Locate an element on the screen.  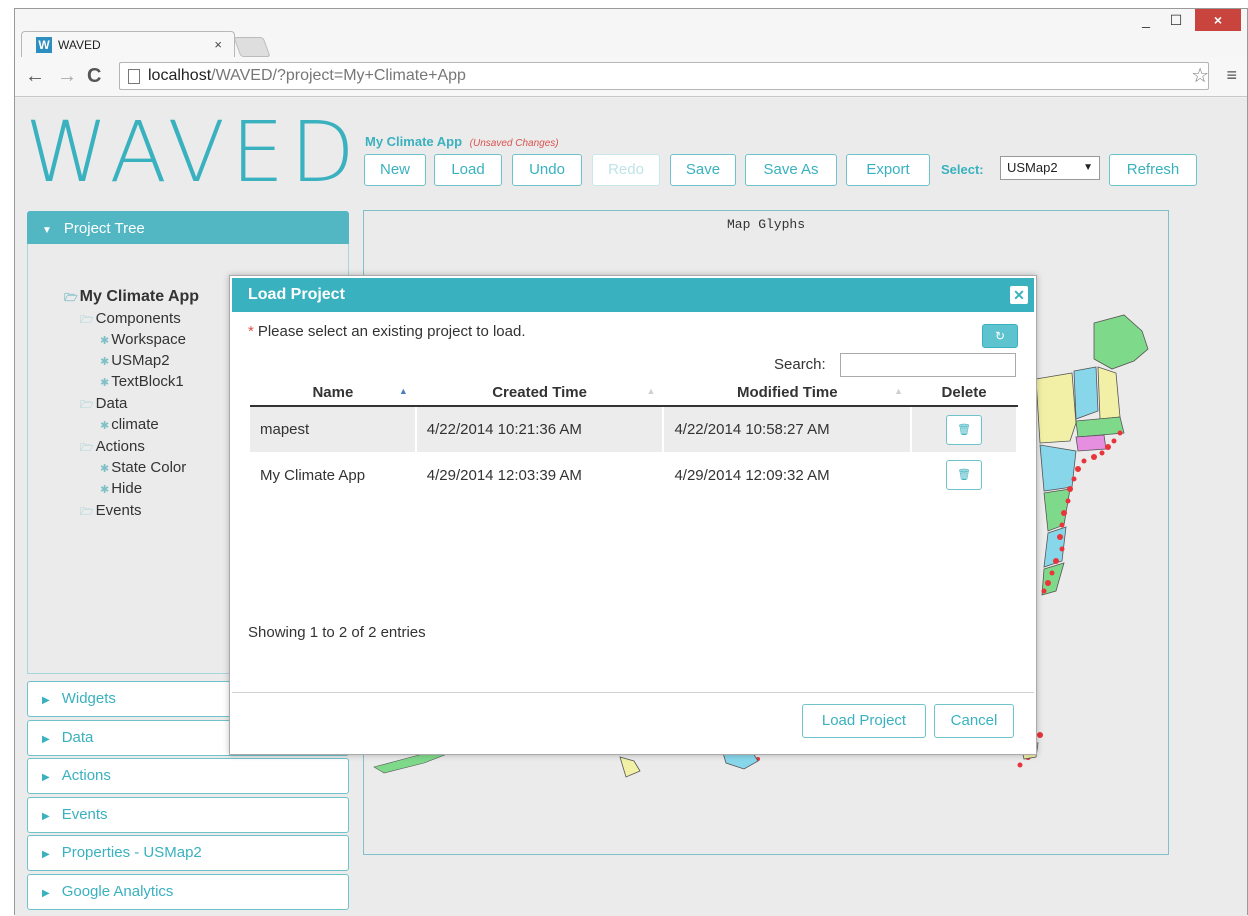
tree-node-textblock1: ✱ TextBlock1 is located at coordinates (142, 381).